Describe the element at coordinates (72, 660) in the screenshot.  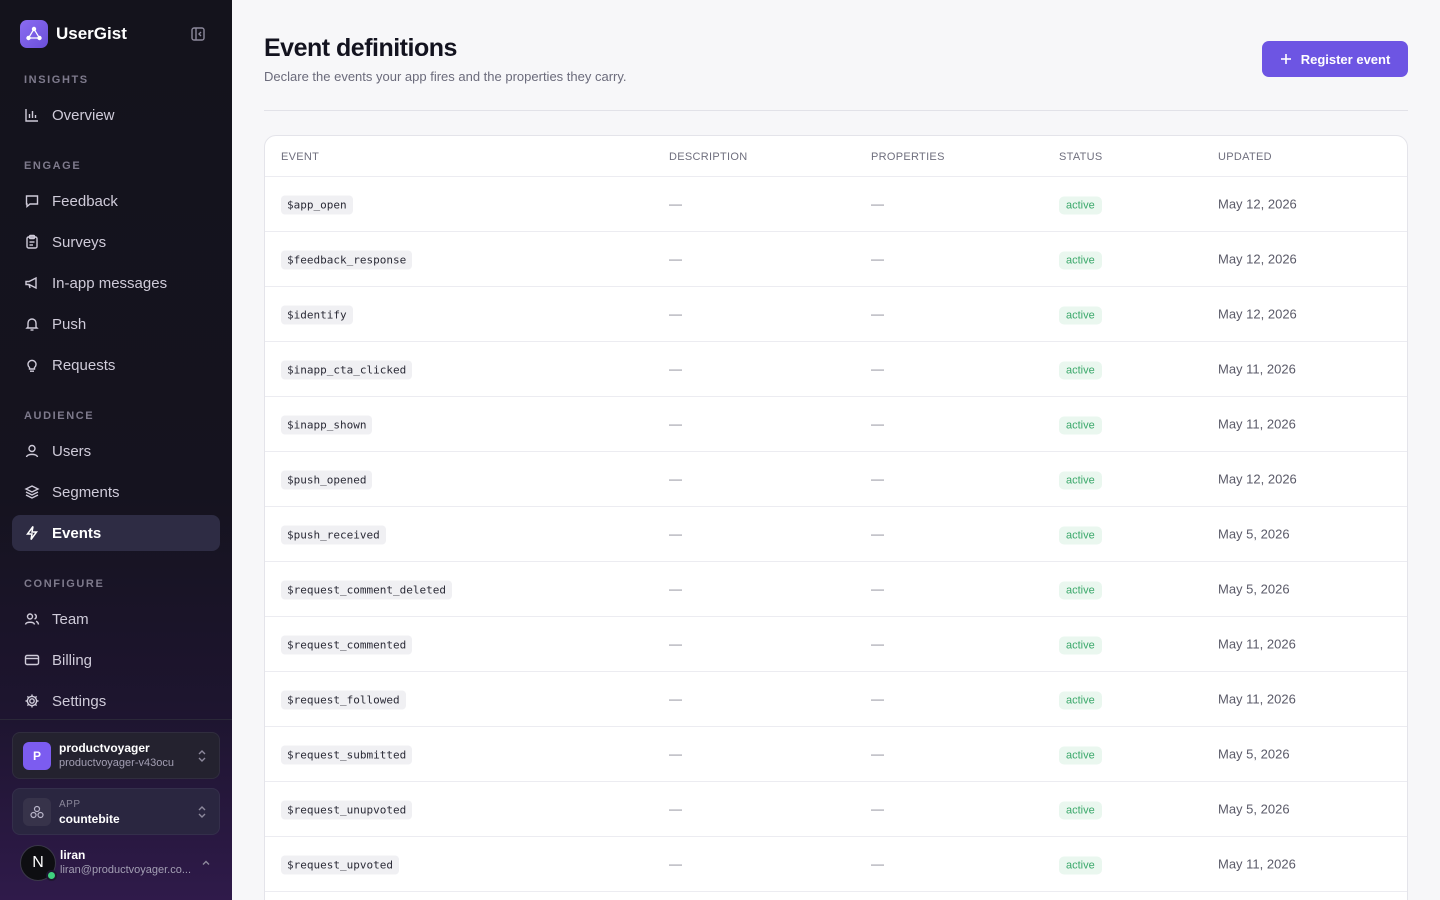
I see `sidebar-item-label: Billing` at that location.